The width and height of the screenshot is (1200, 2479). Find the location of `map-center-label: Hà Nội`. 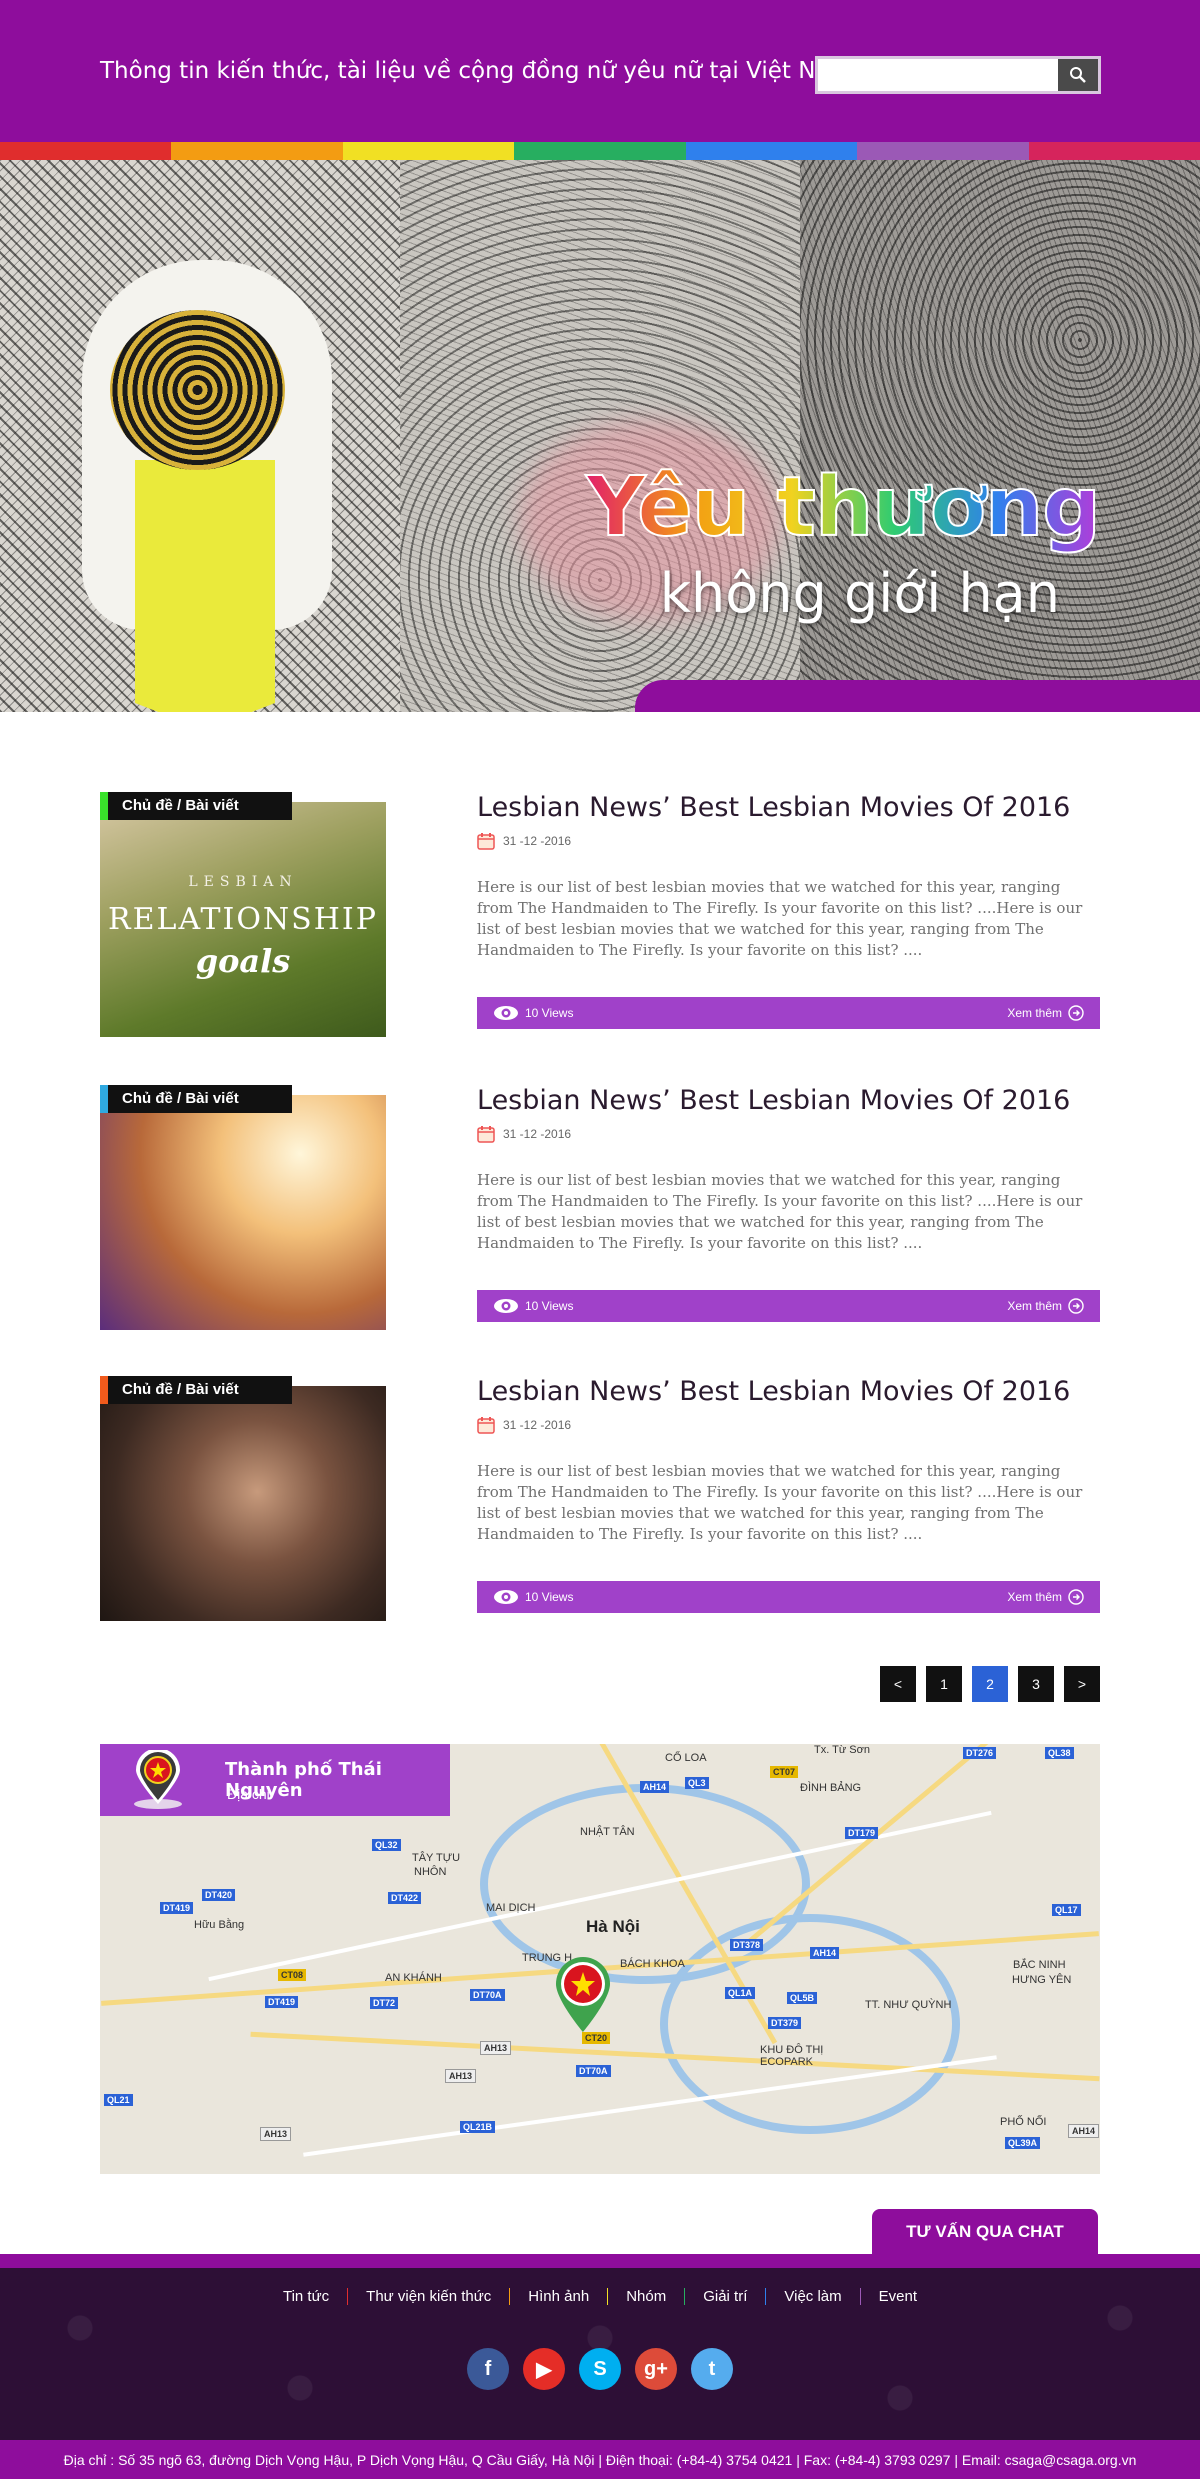

map-center-label: Hà Nội is located at coordinates (613, 1926).